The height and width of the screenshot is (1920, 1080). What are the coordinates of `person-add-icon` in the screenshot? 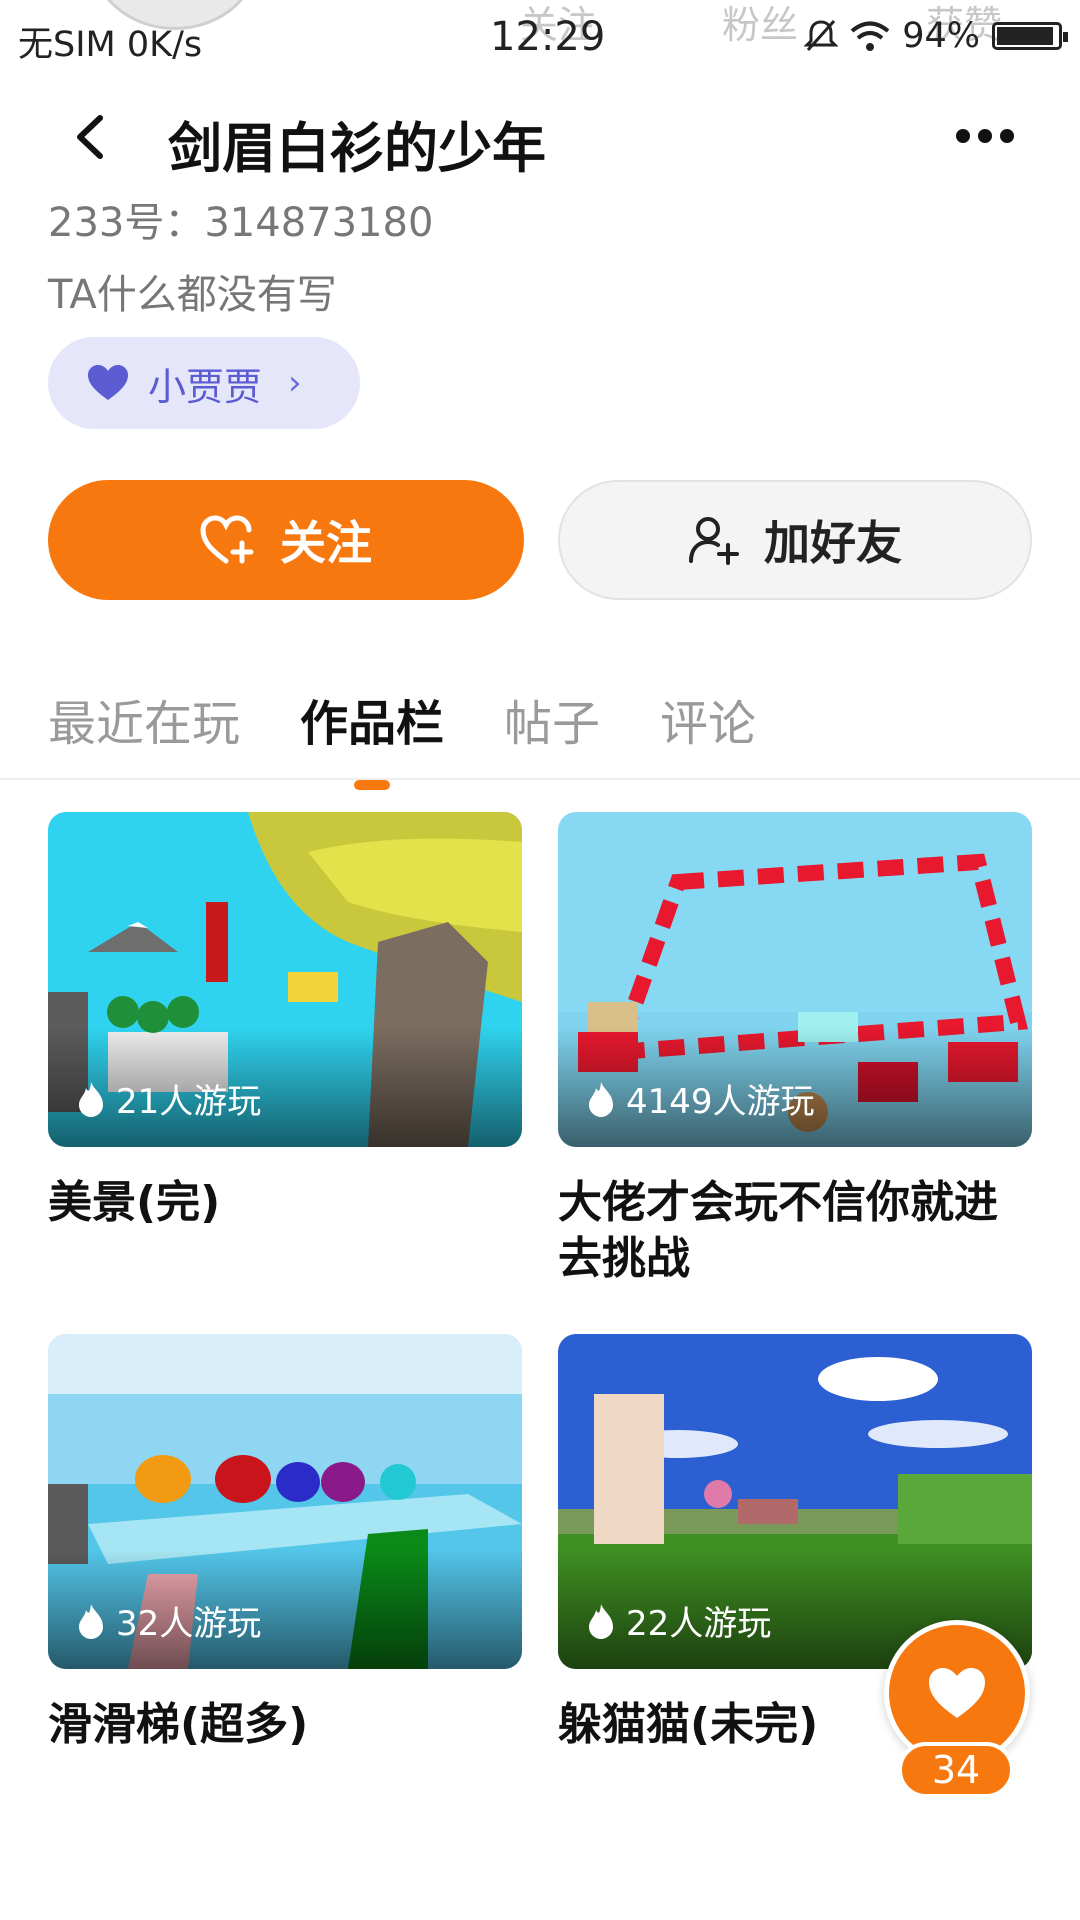 It's located at (714, 541).